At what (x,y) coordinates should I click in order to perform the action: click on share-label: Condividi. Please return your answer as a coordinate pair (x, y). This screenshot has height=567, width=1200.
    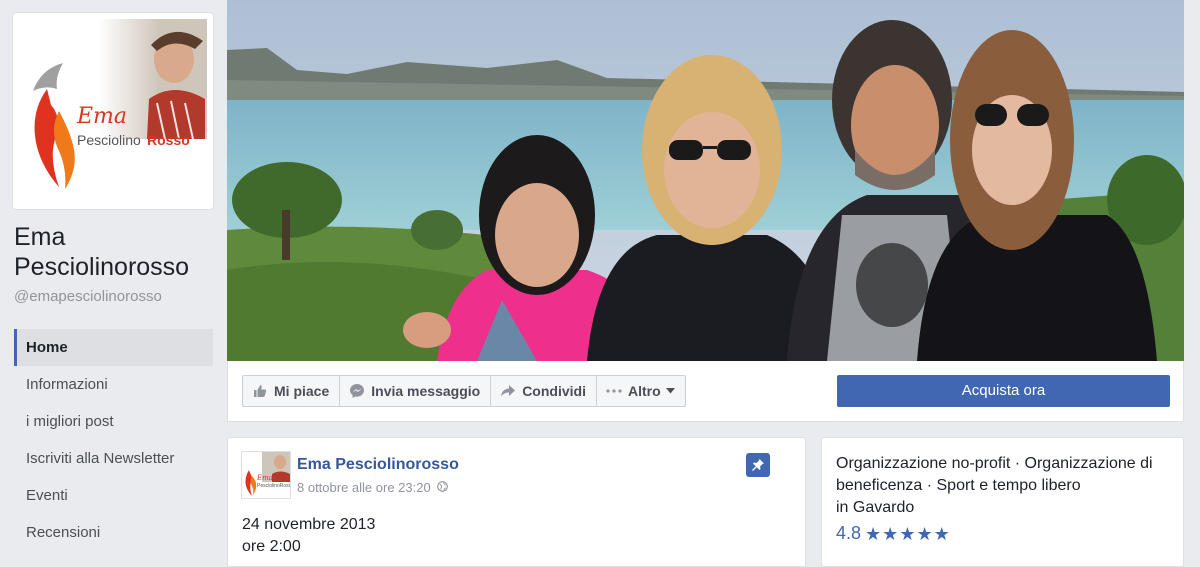
    Looking at the image, I should click on (554, 391).